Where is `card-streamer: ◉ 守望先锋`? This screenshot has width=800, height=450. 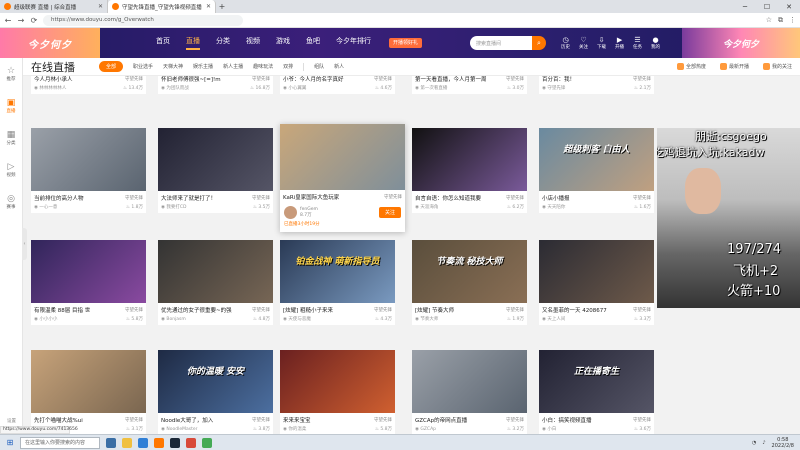
card-streamer: ◉ 守望先锋 is located at coordinates (553, 88).